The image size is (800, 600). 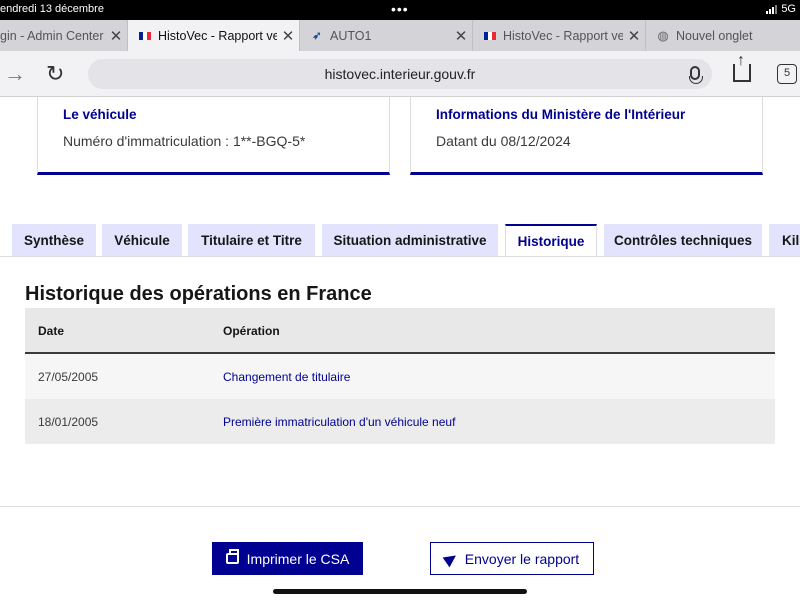 I want to click on card-title: Informations du Ministère de l'Intérieur, so click(x=561, y=114).